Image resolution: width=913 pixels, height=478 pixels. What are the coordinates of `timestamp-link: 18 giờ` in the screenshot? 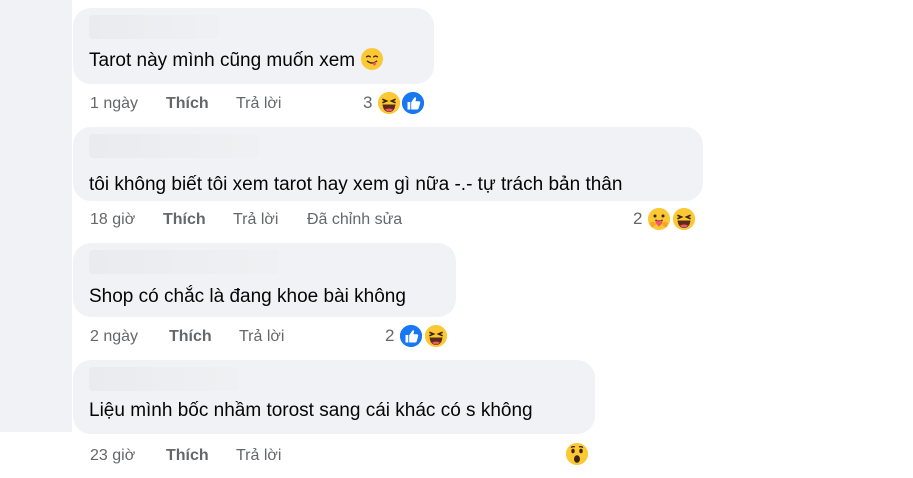 It's located at (112, 220).